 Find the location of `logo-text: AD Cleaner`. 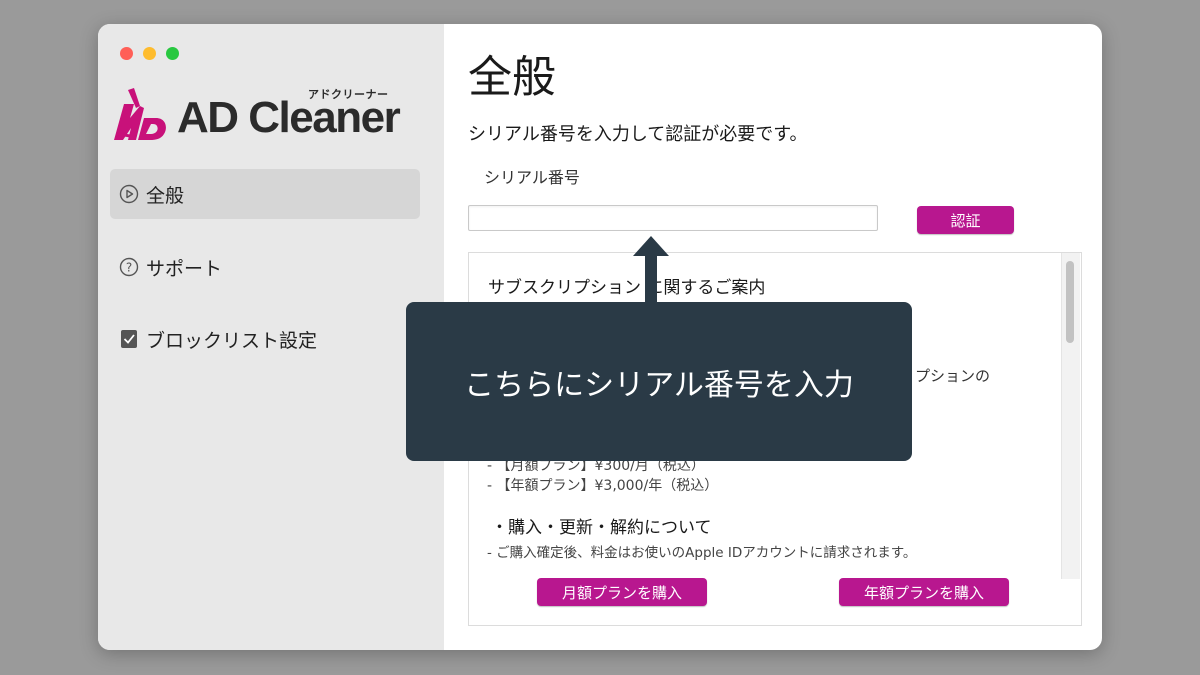

logo-text: AD Cleaner is located at coordinates (289, 117).